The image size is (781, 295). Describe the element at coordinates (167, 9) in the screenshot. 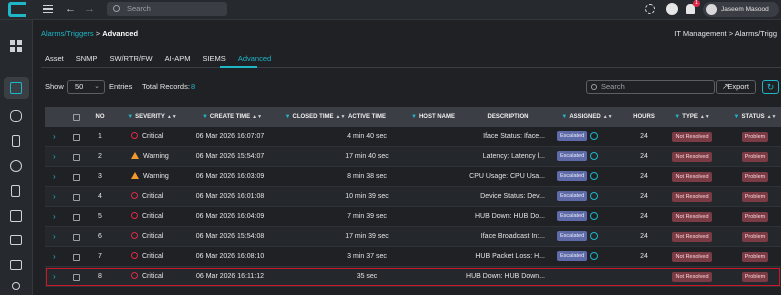

I see `global-search-input: Search` at that location.